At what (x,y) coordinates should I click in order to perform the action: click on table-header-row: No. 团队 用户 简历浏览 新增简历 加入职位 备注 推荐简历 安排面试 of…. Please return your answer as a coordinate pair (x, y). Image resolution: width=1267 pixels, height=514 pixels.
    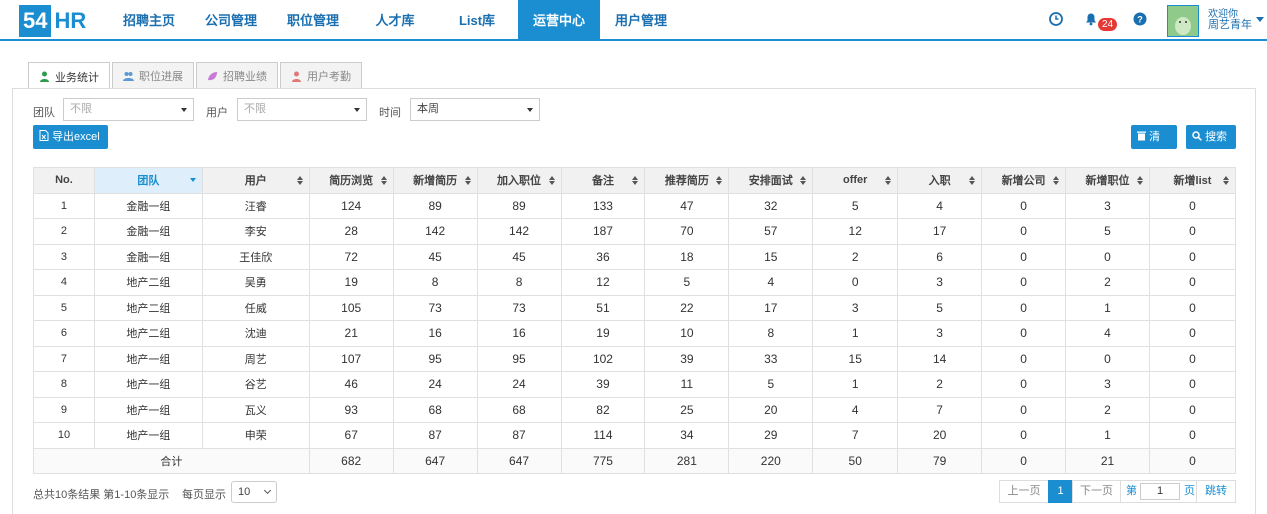
    Looking at the image, I should click on (635, 180).